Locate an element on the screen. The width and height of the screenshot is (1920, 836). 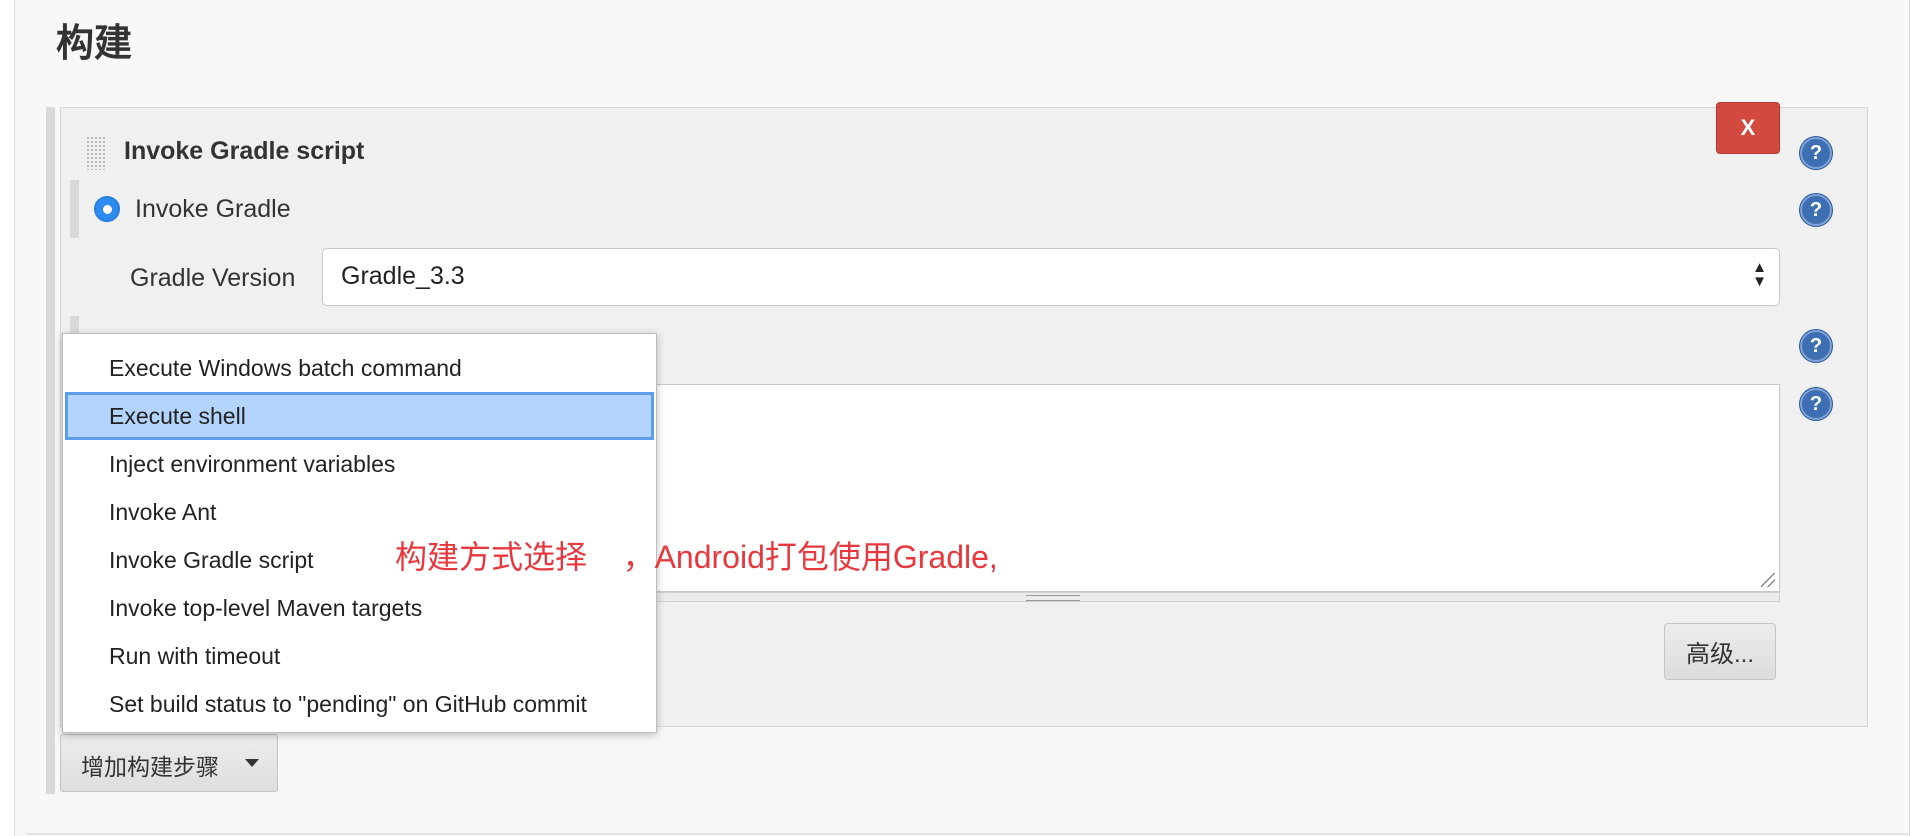
section-title: 构建 is located at coordinates (94, 43).